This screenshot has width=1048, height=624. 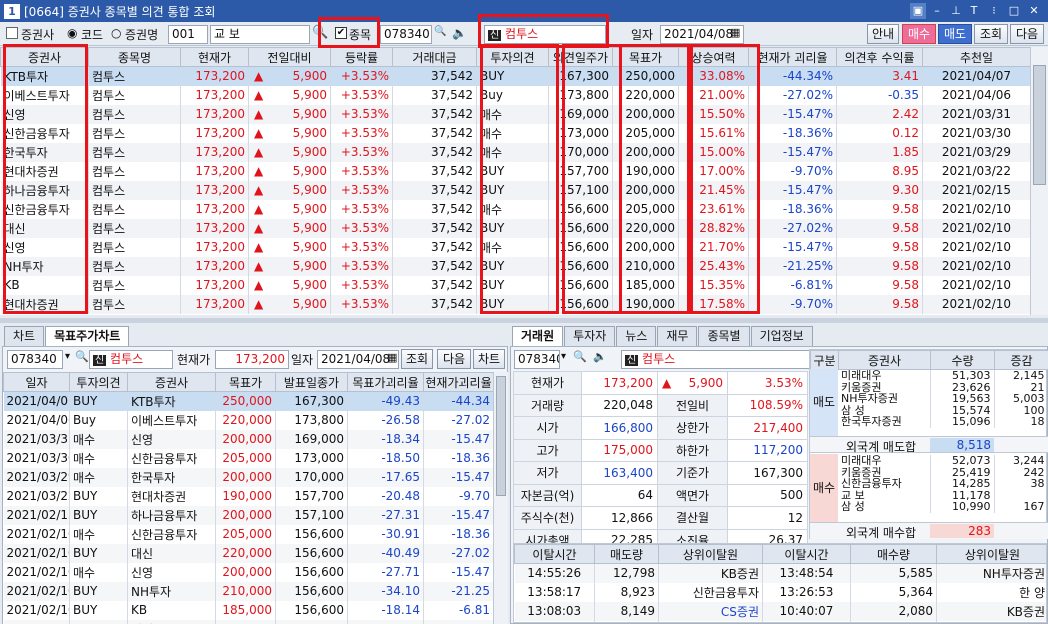 What do you see at coordinates (538, 336) in the screenshot?
I see `tab-right-0: 거래원` at bounding box center [538, 336].